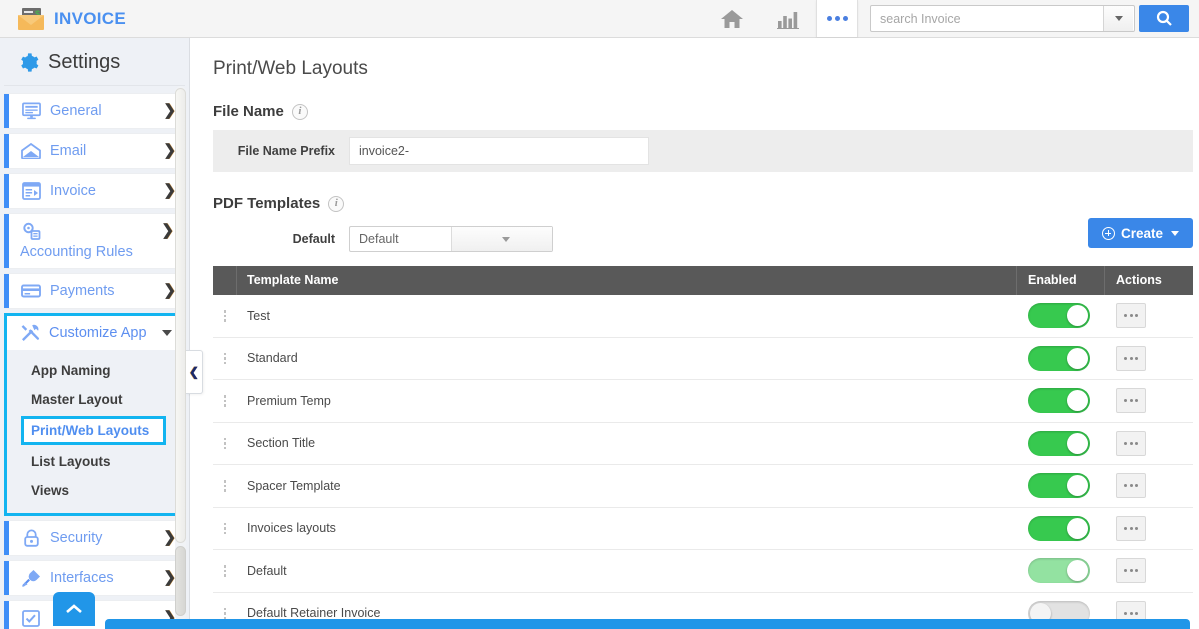  I want to click on lock-icon, so click(31, 538).